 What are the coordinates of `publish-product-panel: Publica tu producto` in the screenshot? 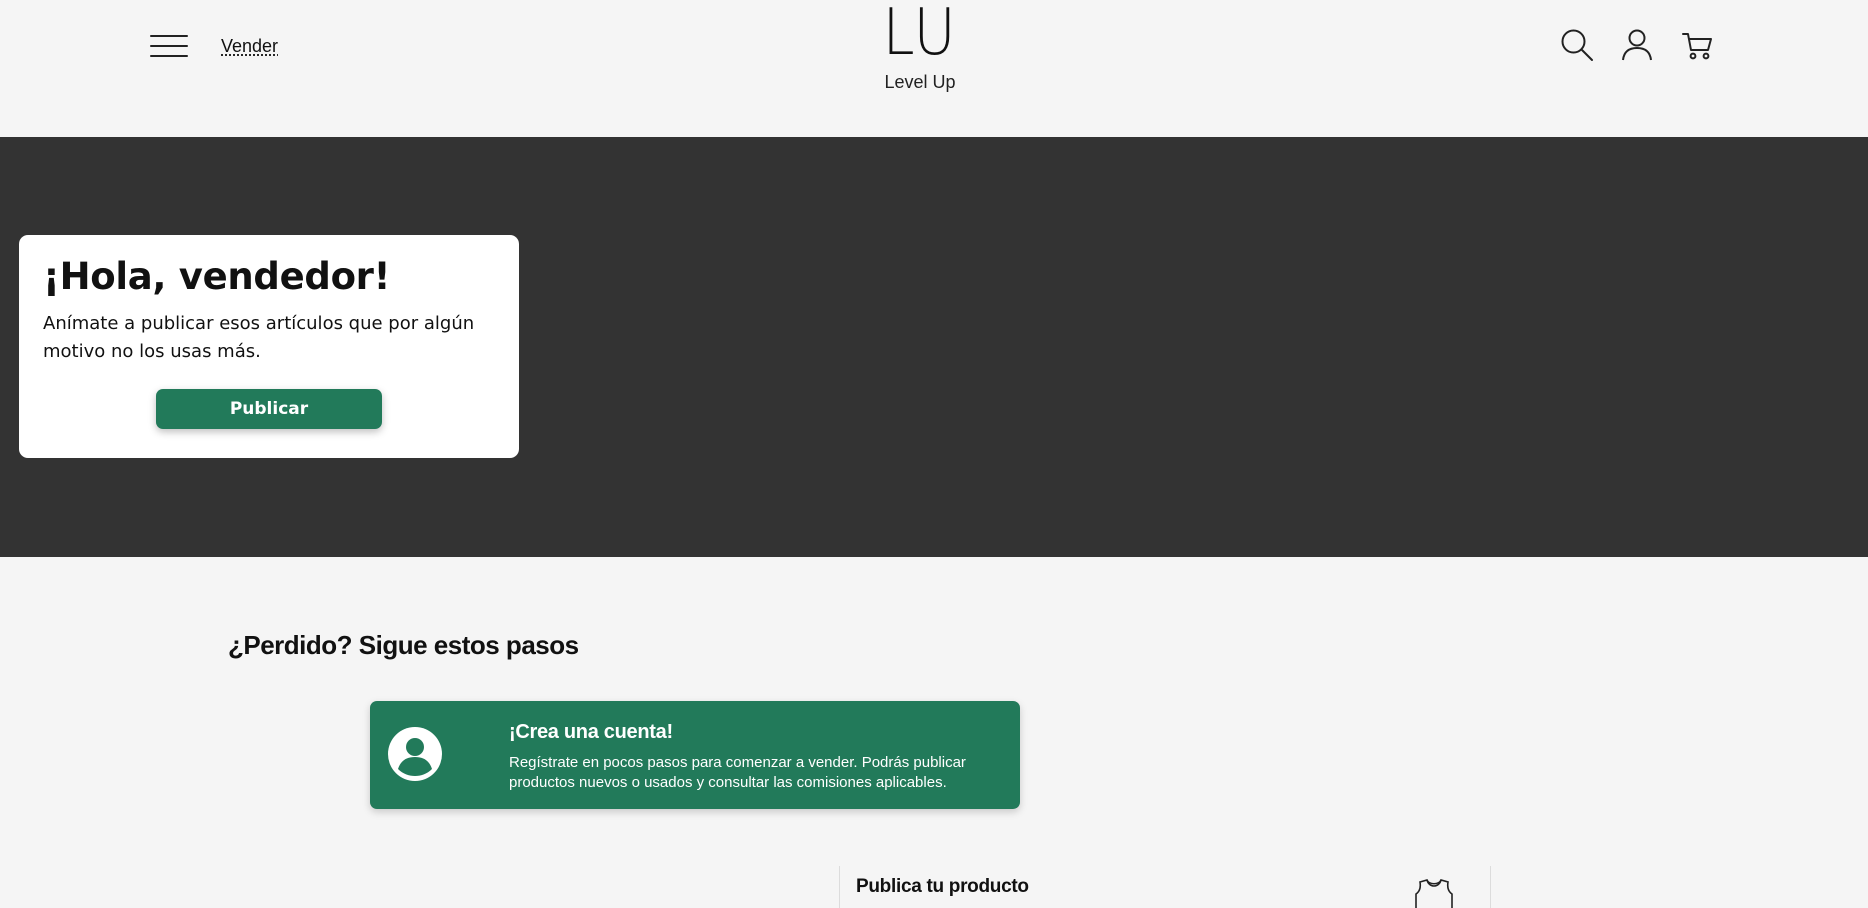 It's located at (1165, 887).